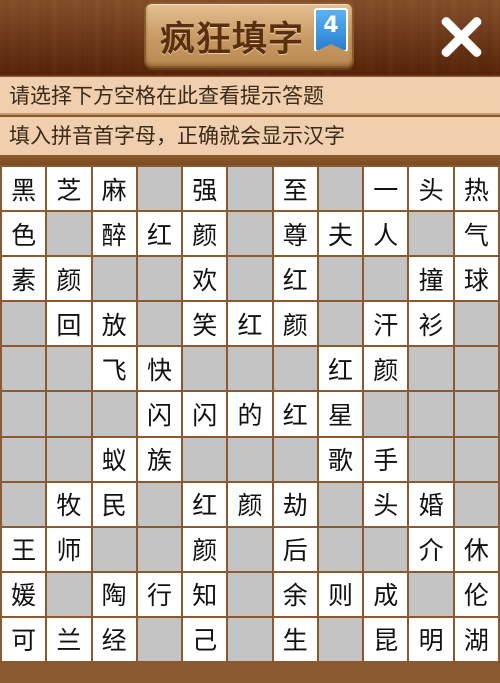  I want to click on grid-cell: 生, so click(295, 639).